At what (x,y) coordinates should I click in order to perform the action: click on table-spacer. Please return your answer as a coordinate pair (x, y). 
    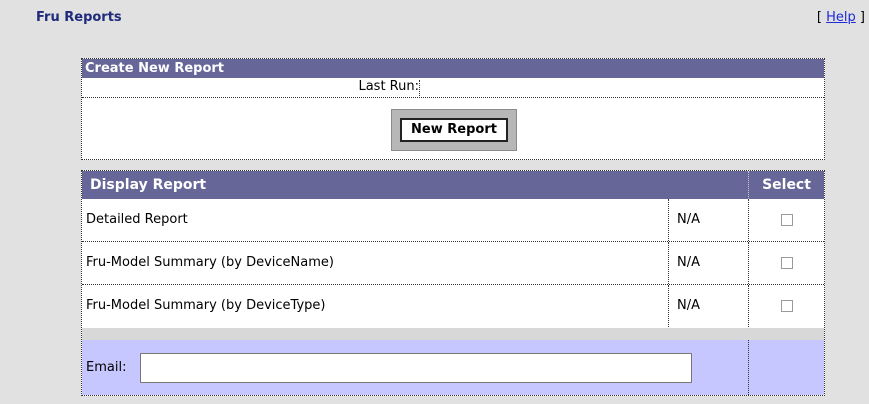
    Looking at the image, I should click on (453, 334).